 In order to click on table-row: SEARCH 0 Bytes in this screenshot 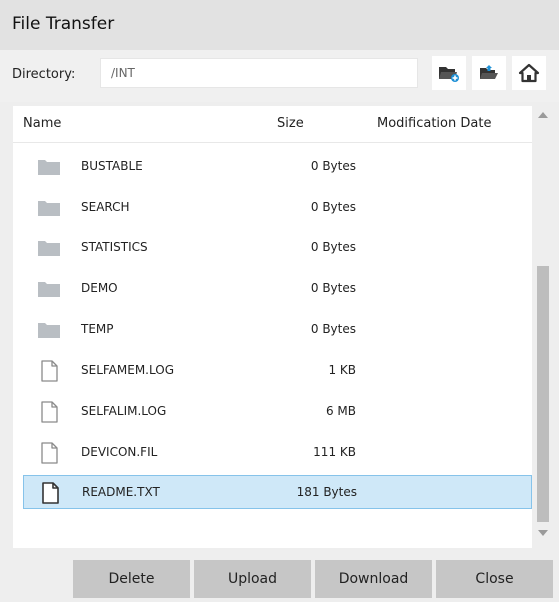, I will do `click(277, 208)`.